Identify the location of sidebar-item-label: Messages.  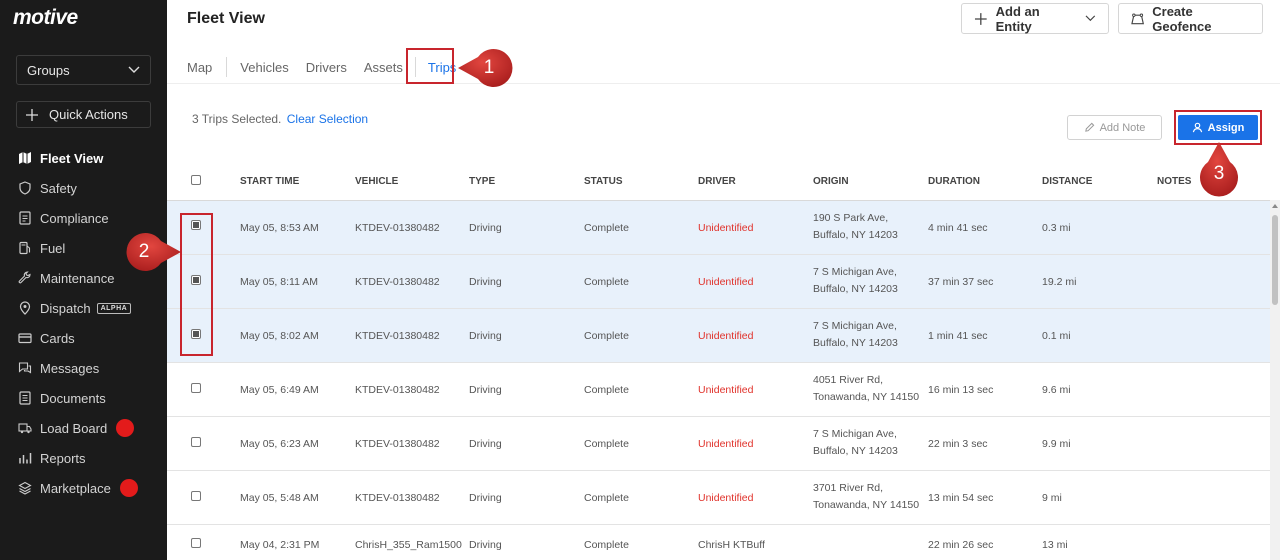
(70, 368).